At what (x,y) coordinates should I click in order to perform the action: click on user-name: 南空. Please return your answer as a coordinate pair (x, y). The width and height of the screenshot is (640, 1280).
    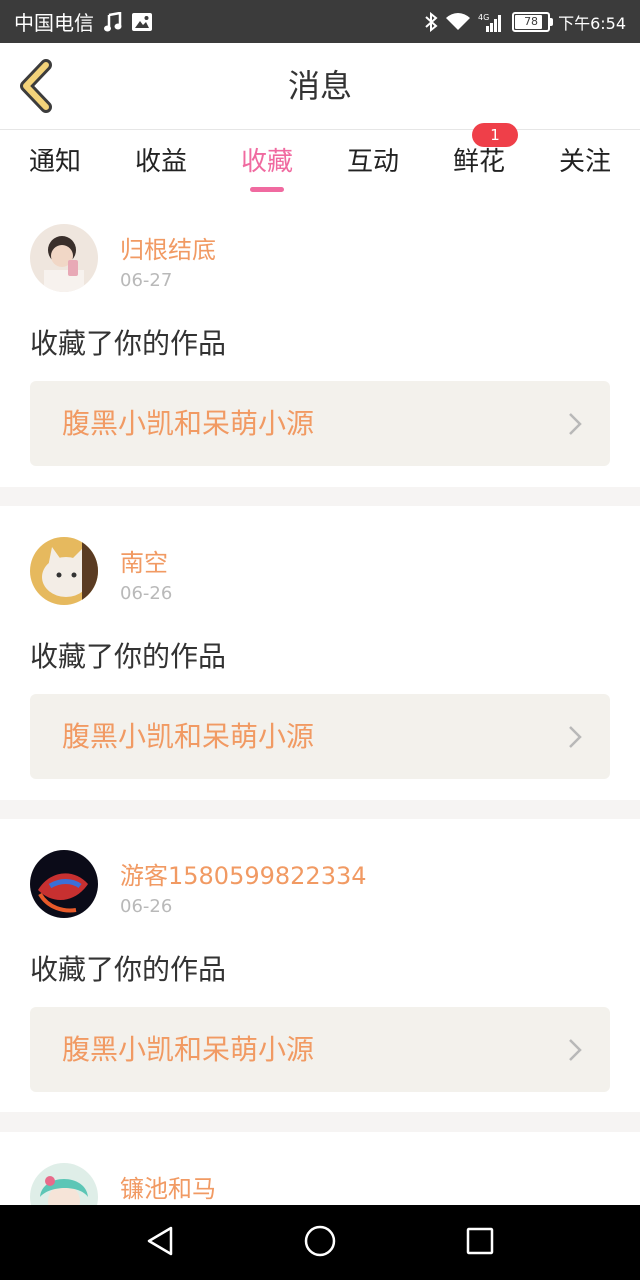
    Looking at the image, I should click on (144, 560).